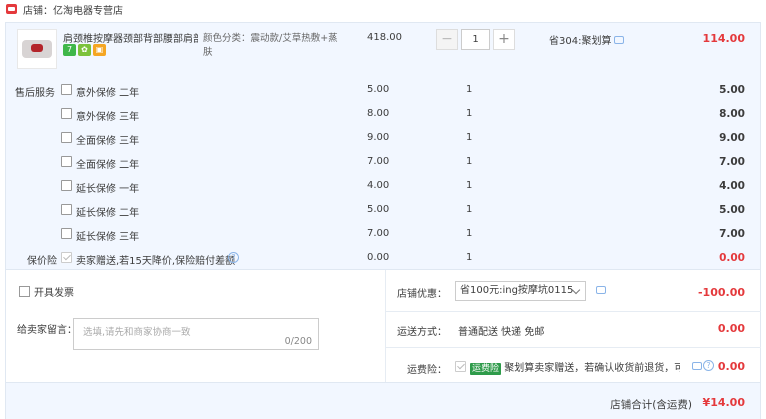 Image resolution: width=766 pixels, height=419 pixels. Describe the element at coordinates (108, 141) in the screenshot. I see `service-name: 全面保修 三年` at that location.